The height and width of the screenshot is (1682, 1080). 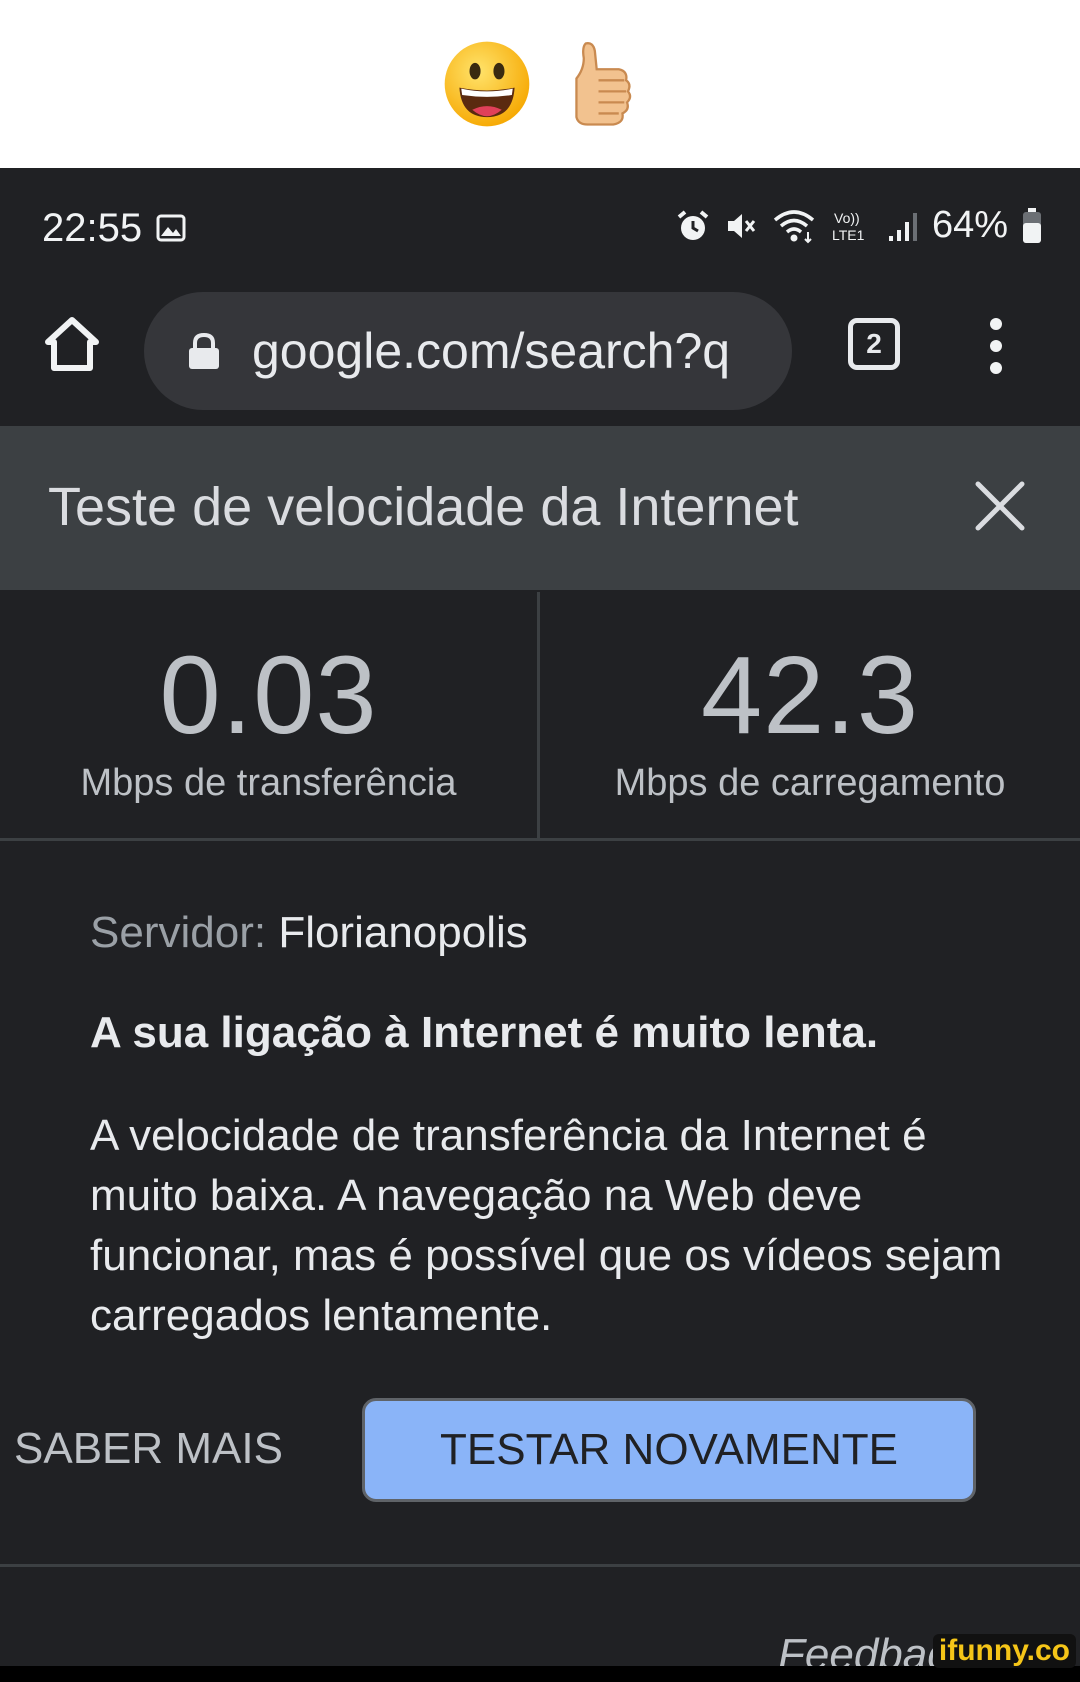 I want to click on address-bar: google.com/search?q, so click(x=468, y=351).